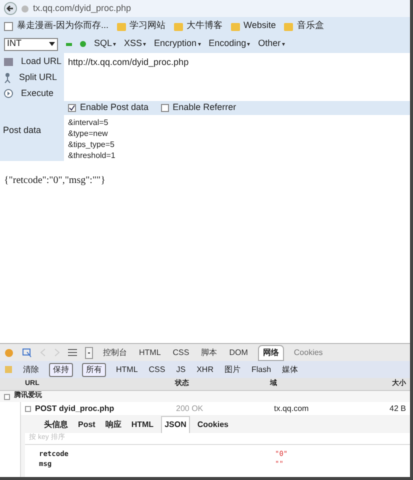 The image size is (413, 480). What do you see at coordinates (82, 9) in the screenshot?
I see `address-text: tx.qq.com/dyid_proc.php` at bounding box center [82, 9].